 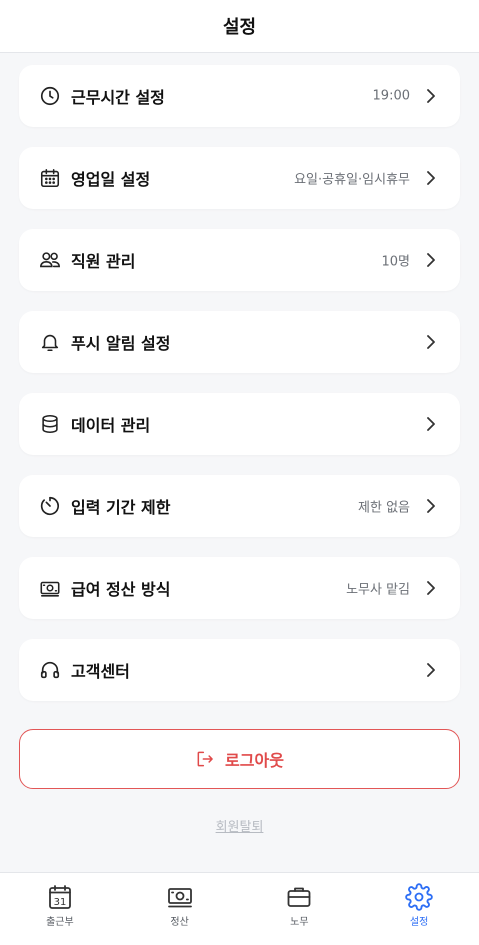 I want to click on setting-payroll-method: 급여 정산 방식 노무사 맡김, so click(x=239, y=588).